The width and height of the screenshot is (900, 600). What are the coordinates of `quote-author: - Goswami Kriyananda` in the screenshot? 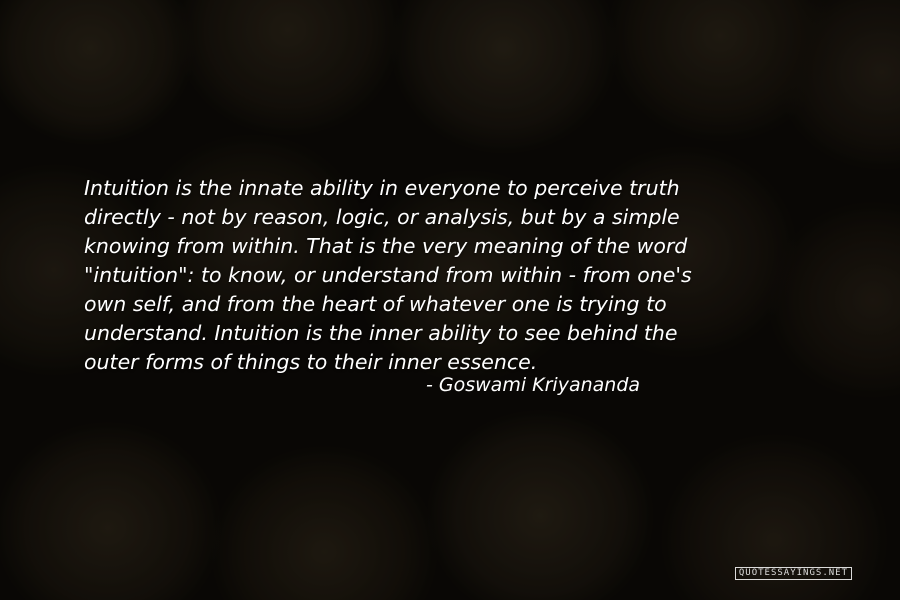 It's located at (533, 385).